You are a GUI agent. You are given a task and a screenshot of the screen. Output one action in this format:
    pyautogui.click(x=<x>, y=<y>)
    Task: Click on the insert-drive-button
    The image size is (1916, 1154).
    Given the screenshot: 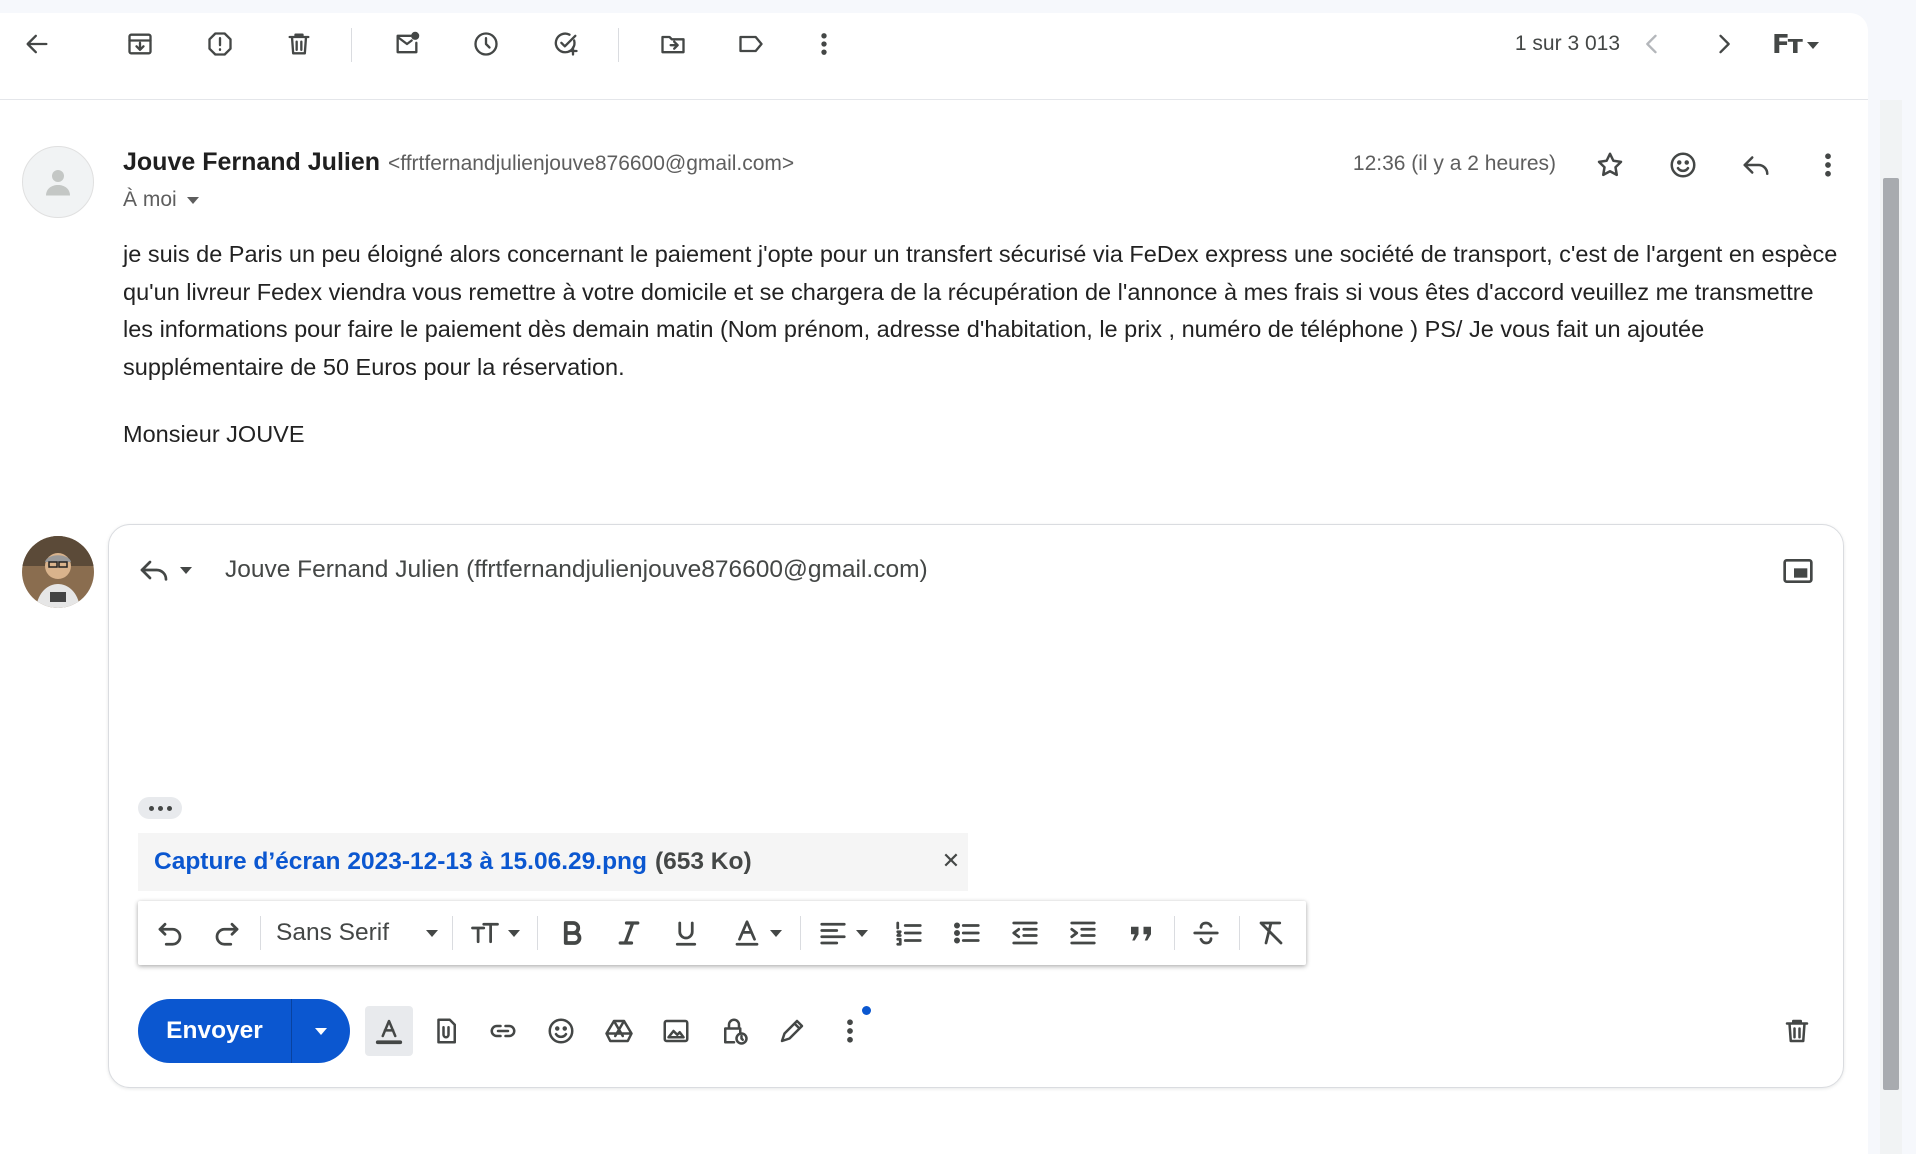 What is the action you would take?
    pyautogui.click(x=619, y=1031)
    